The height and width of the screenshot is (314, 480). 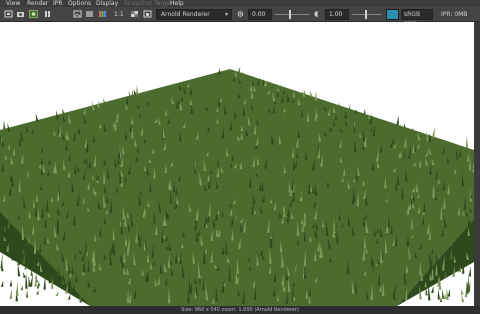 What do you see at coordinates (185, 14) in the screenshot?
I see `renderer-label: Arnold Renderer` at bounding box center [185, 14].